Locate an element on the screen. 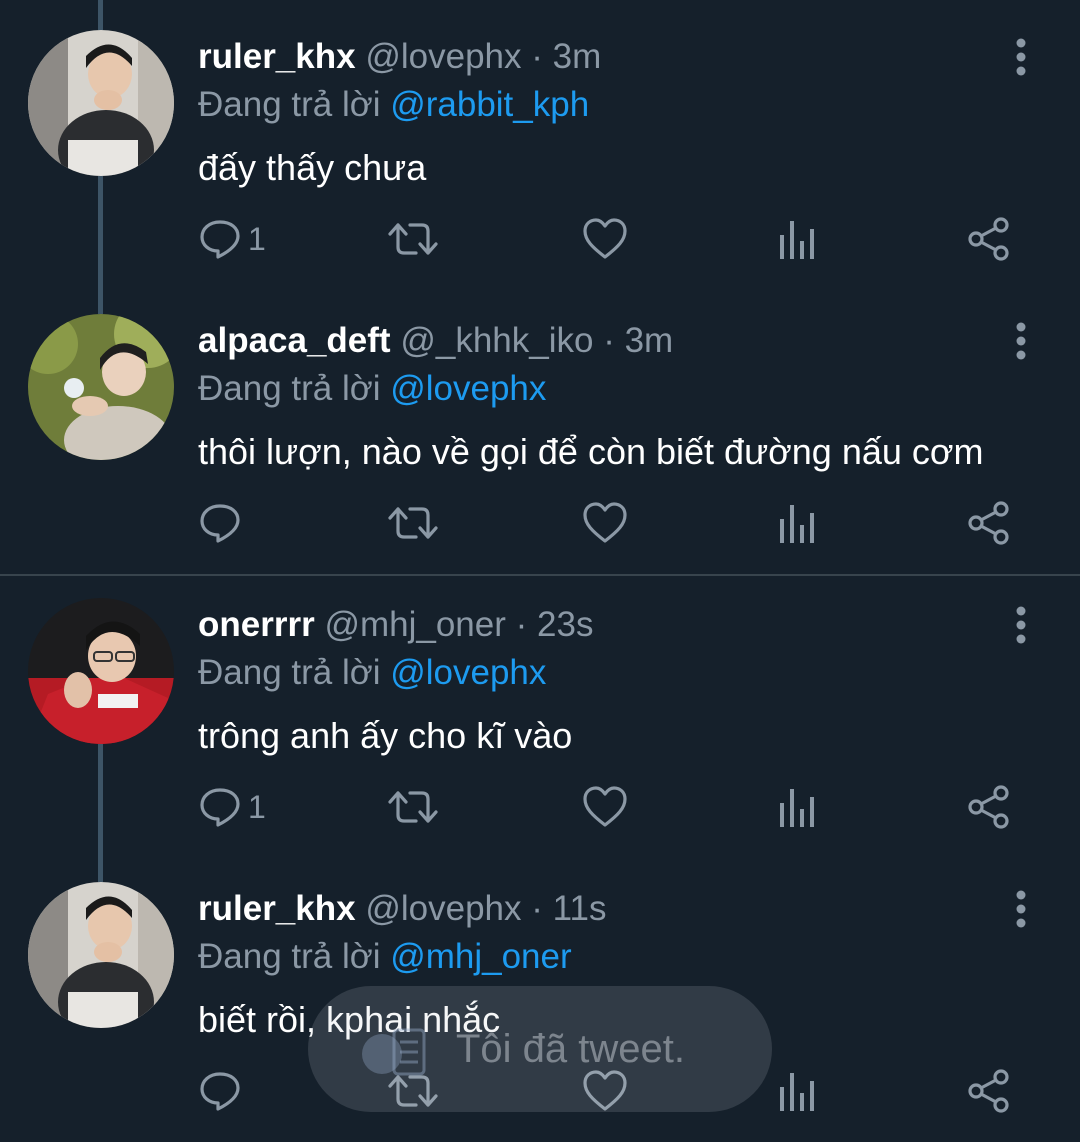  clipboard-icon is located at coordinates (394, 1052).